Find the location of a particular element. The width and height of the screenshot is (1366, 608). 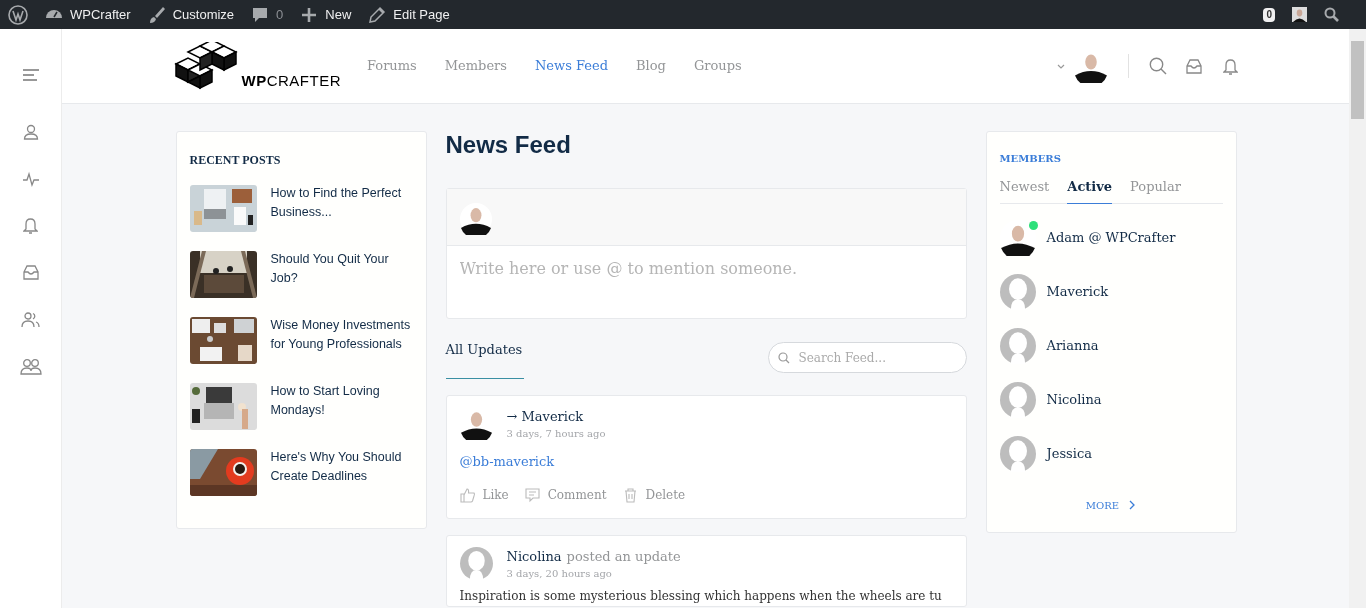

pencil-icon is located at coordinates (377, 14).